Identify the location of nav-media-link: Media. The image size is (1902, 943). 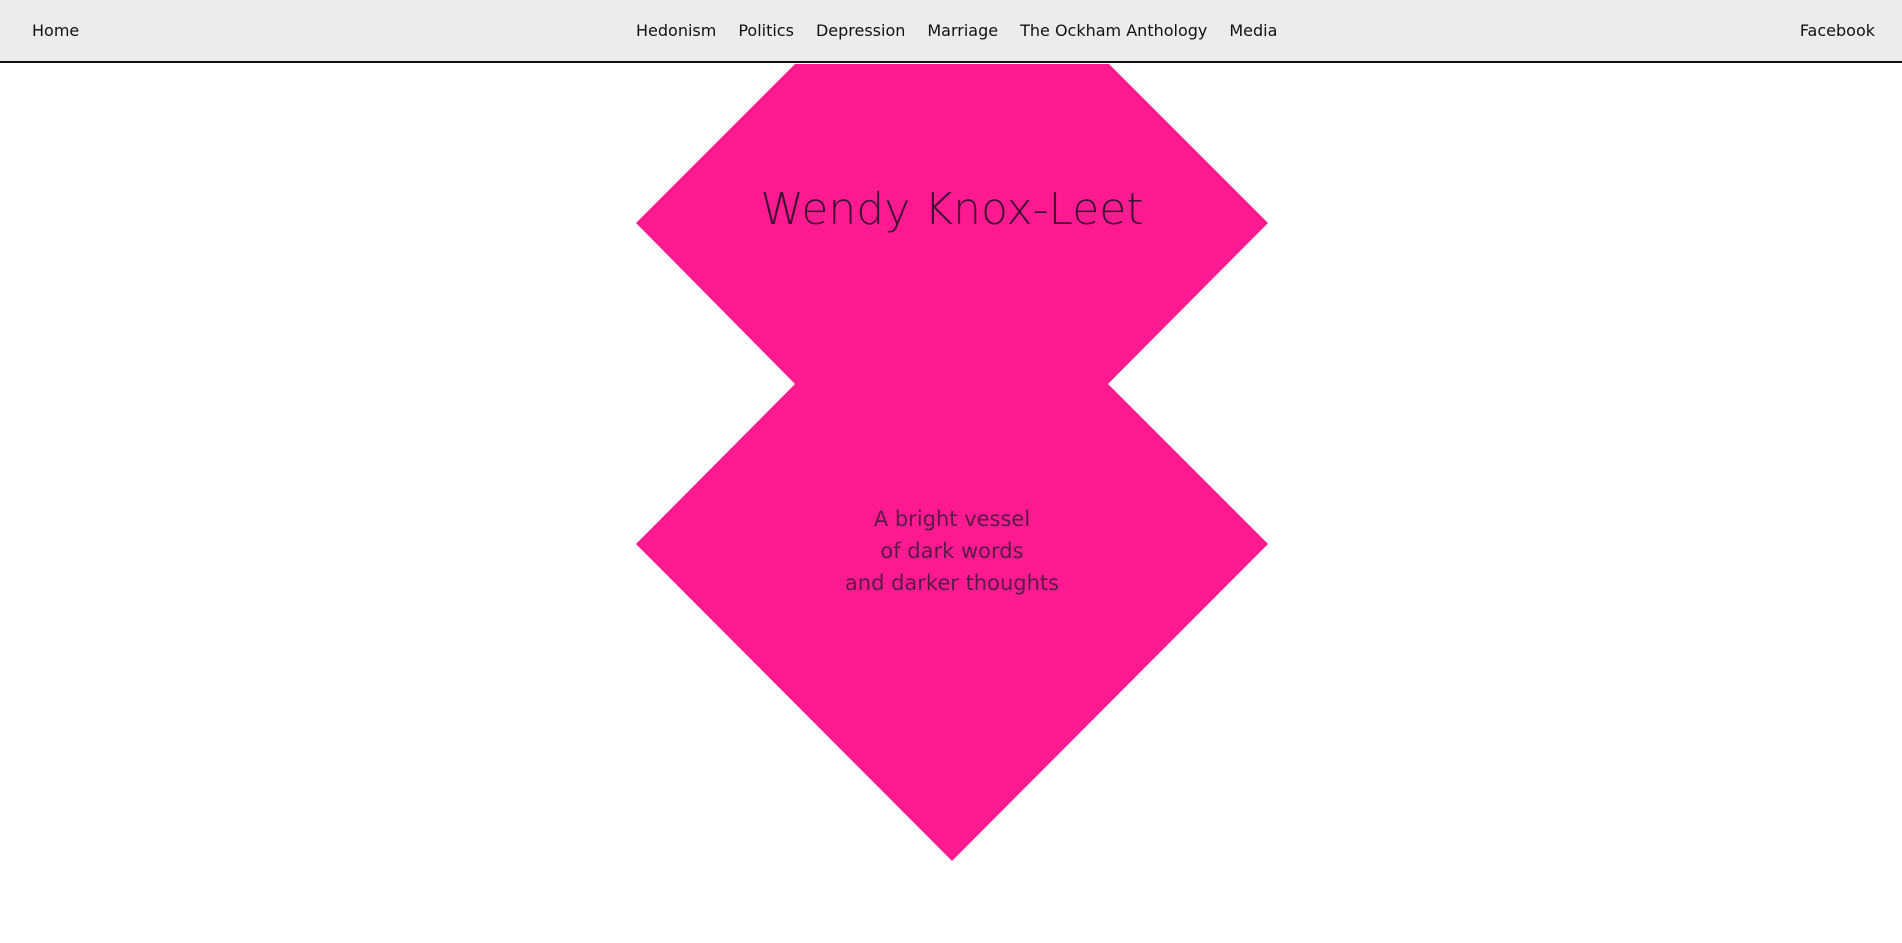
(1253, 31).